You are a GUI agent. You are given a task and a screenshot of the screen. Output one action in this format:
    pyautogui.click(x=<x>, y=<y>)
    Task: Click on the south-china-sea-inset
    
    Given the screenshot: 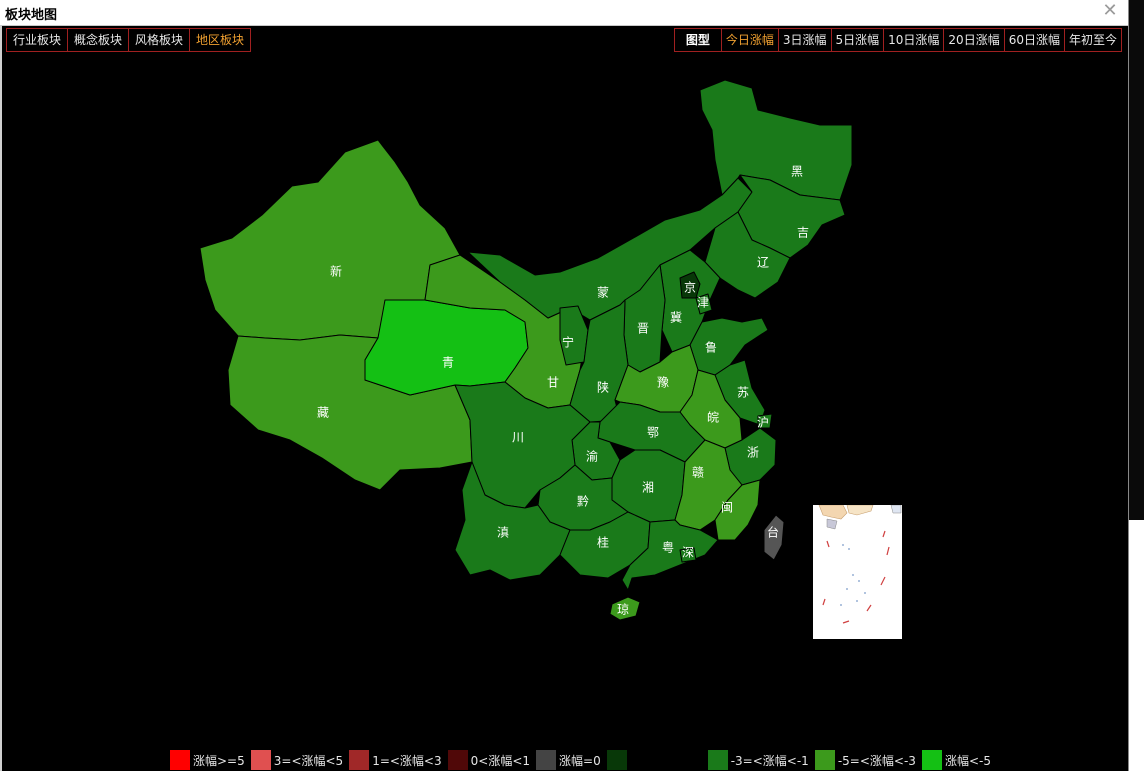 What is the action you would take?
    pyautogui.click(x=857, y=571)
    